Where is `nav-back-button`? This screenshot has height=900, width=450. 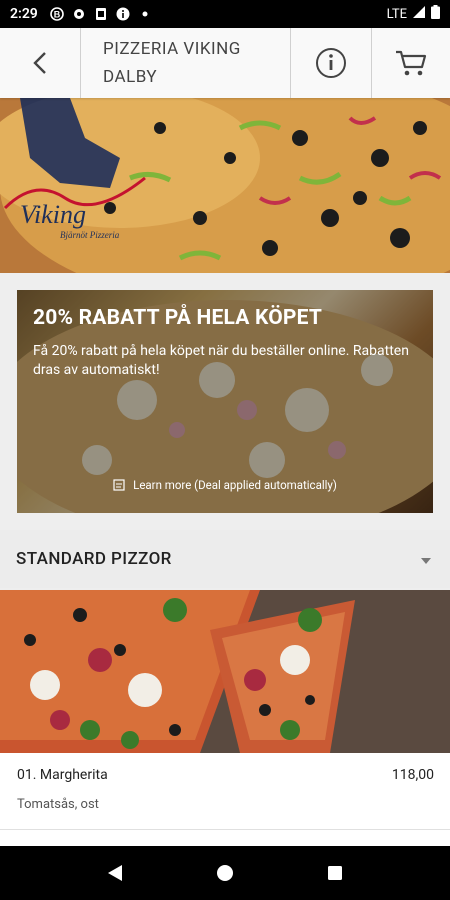 nav-back-button is located at coordinates (115, 873).